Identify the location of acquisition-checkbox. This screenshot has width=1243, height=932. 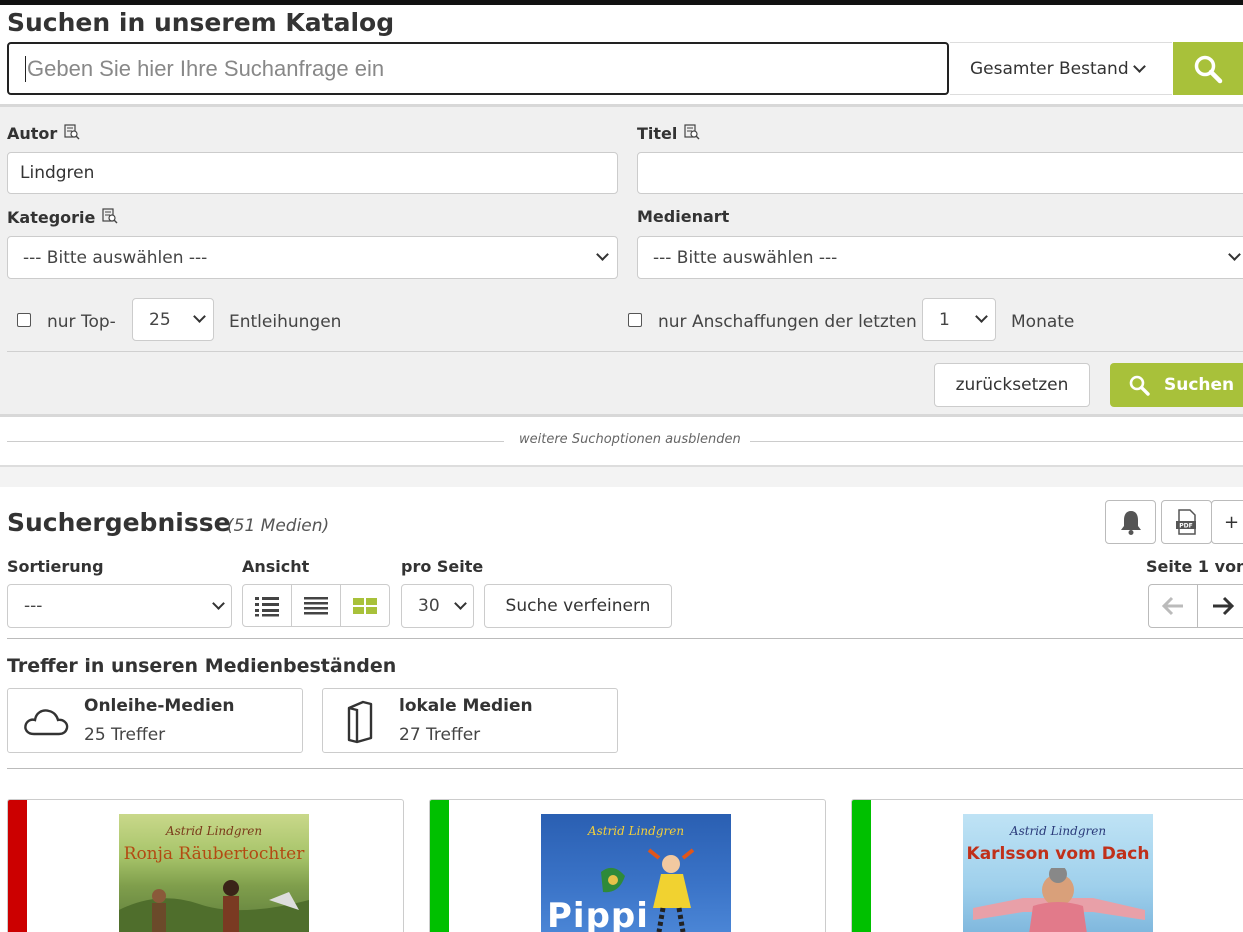
(635, 320).